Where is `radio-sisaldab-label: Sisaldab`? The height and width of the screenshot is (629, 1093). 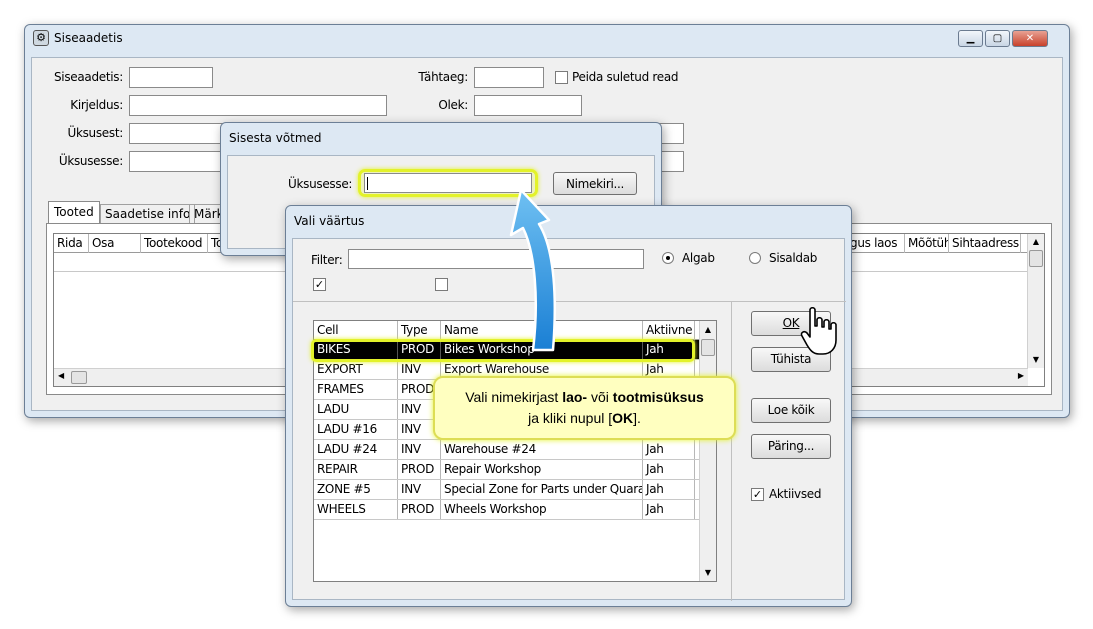
radio-sisaldab-label: Sisaldab is located at coordinates (793, 258).